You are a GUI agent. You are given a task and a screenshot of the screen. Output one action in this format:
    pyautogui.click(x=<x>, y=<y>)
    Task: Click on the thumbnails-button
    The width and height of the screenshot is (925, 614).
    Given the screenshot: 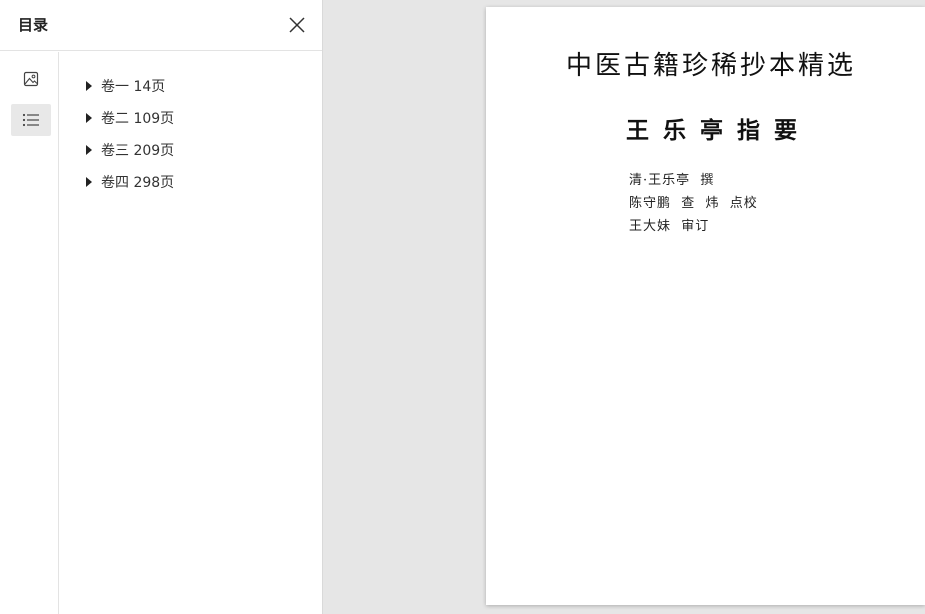 What is the action you would take?
    pyautogui.click(x=31, y=79)
    